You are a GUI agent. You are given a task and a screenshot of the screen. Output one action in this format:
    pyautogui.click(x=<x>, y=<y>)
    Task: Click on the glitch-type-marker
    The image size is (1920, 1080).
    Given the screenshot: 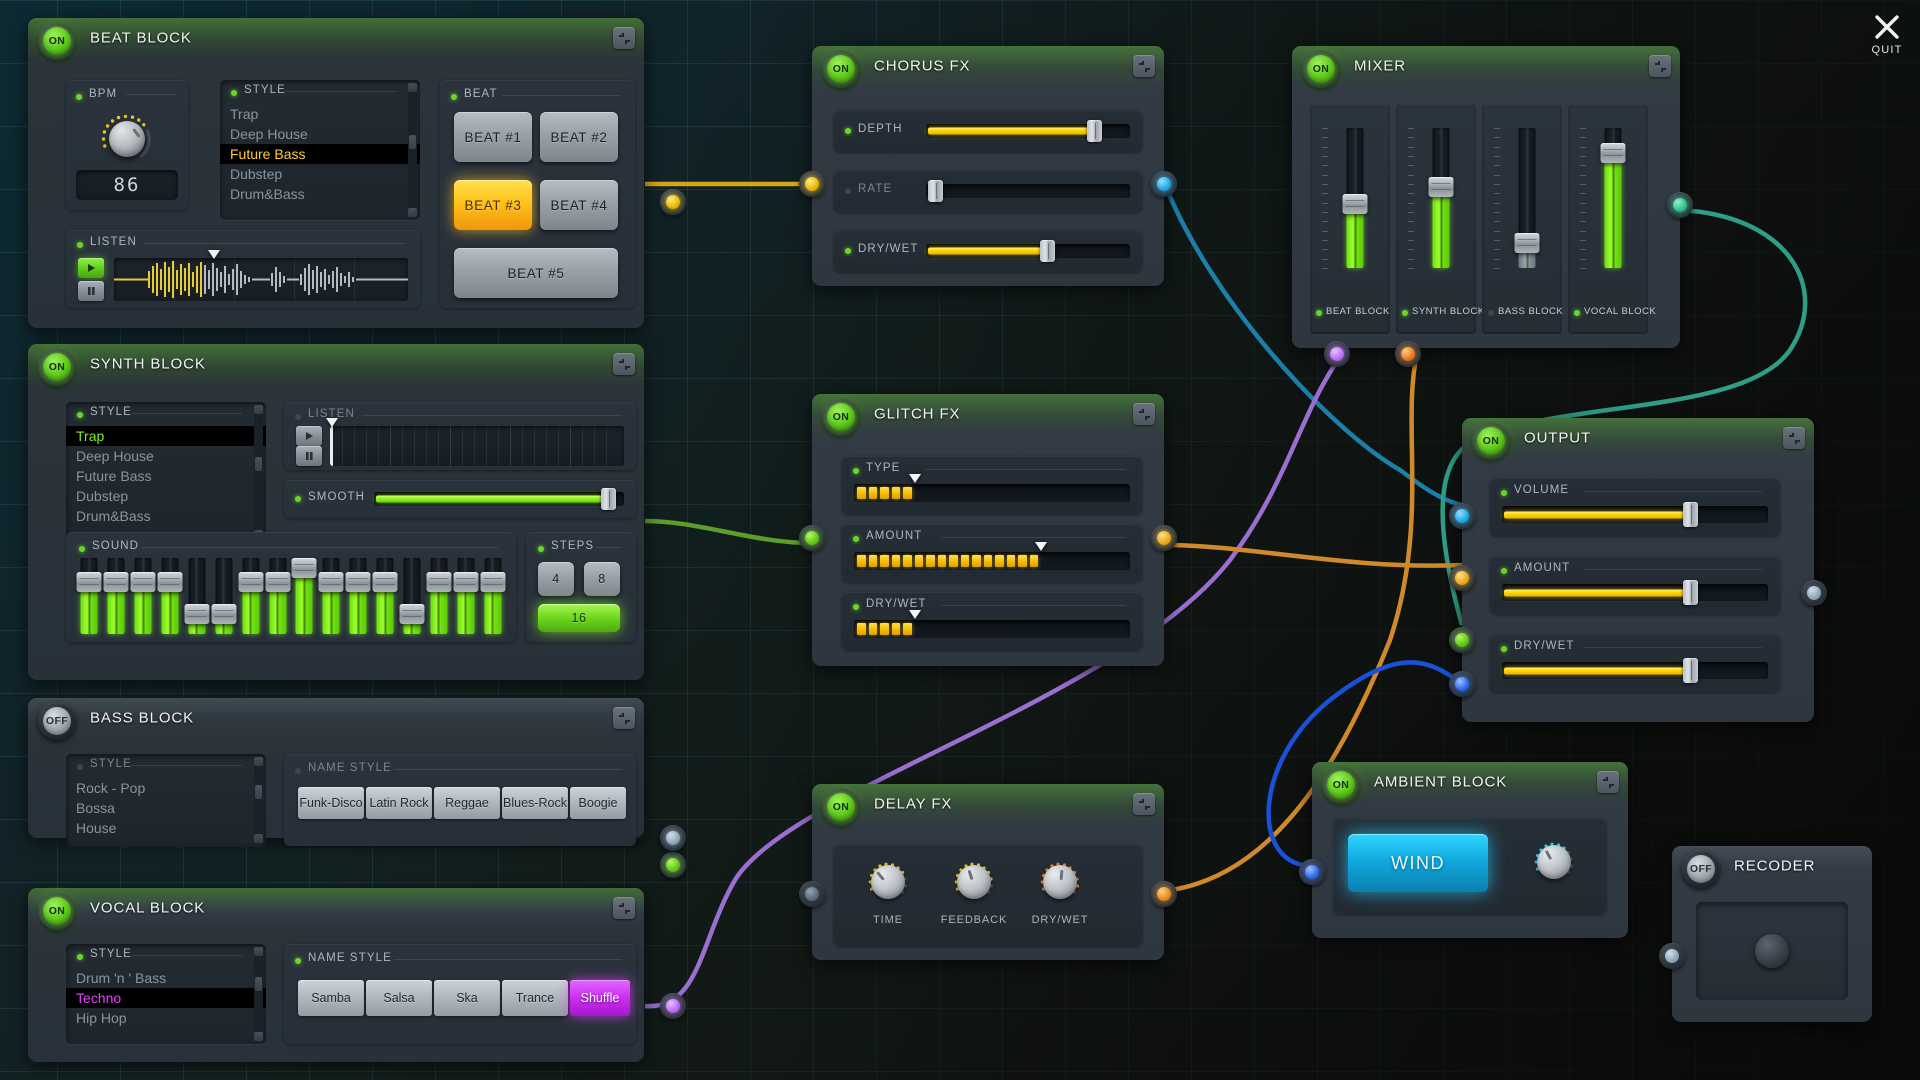 What is the action you would take?
    pyautogui.click(x=914, y=478)
    